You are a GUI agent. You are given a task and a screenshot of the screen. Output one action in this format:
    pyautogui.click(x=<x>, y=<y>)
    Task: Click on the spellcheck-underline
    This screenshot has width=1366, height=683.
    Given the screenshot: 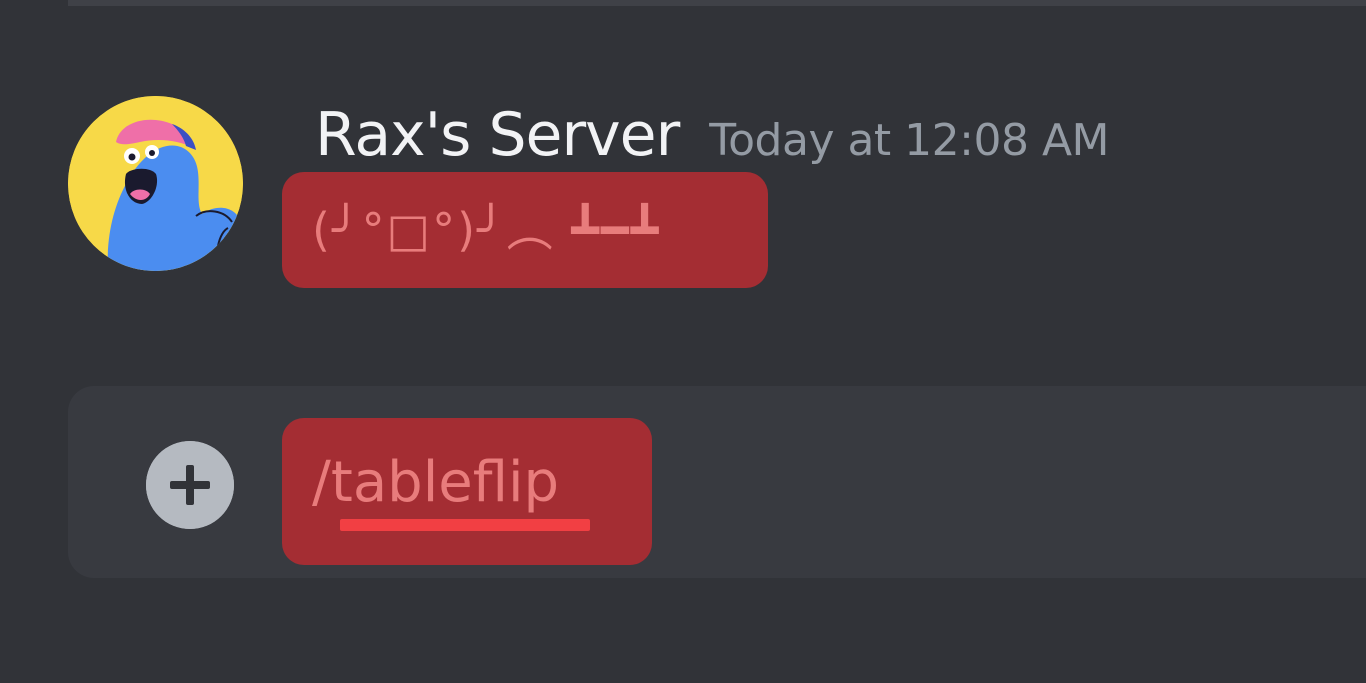 What is the action you would take?
    pyautogui.click(x=465, y=525)
    